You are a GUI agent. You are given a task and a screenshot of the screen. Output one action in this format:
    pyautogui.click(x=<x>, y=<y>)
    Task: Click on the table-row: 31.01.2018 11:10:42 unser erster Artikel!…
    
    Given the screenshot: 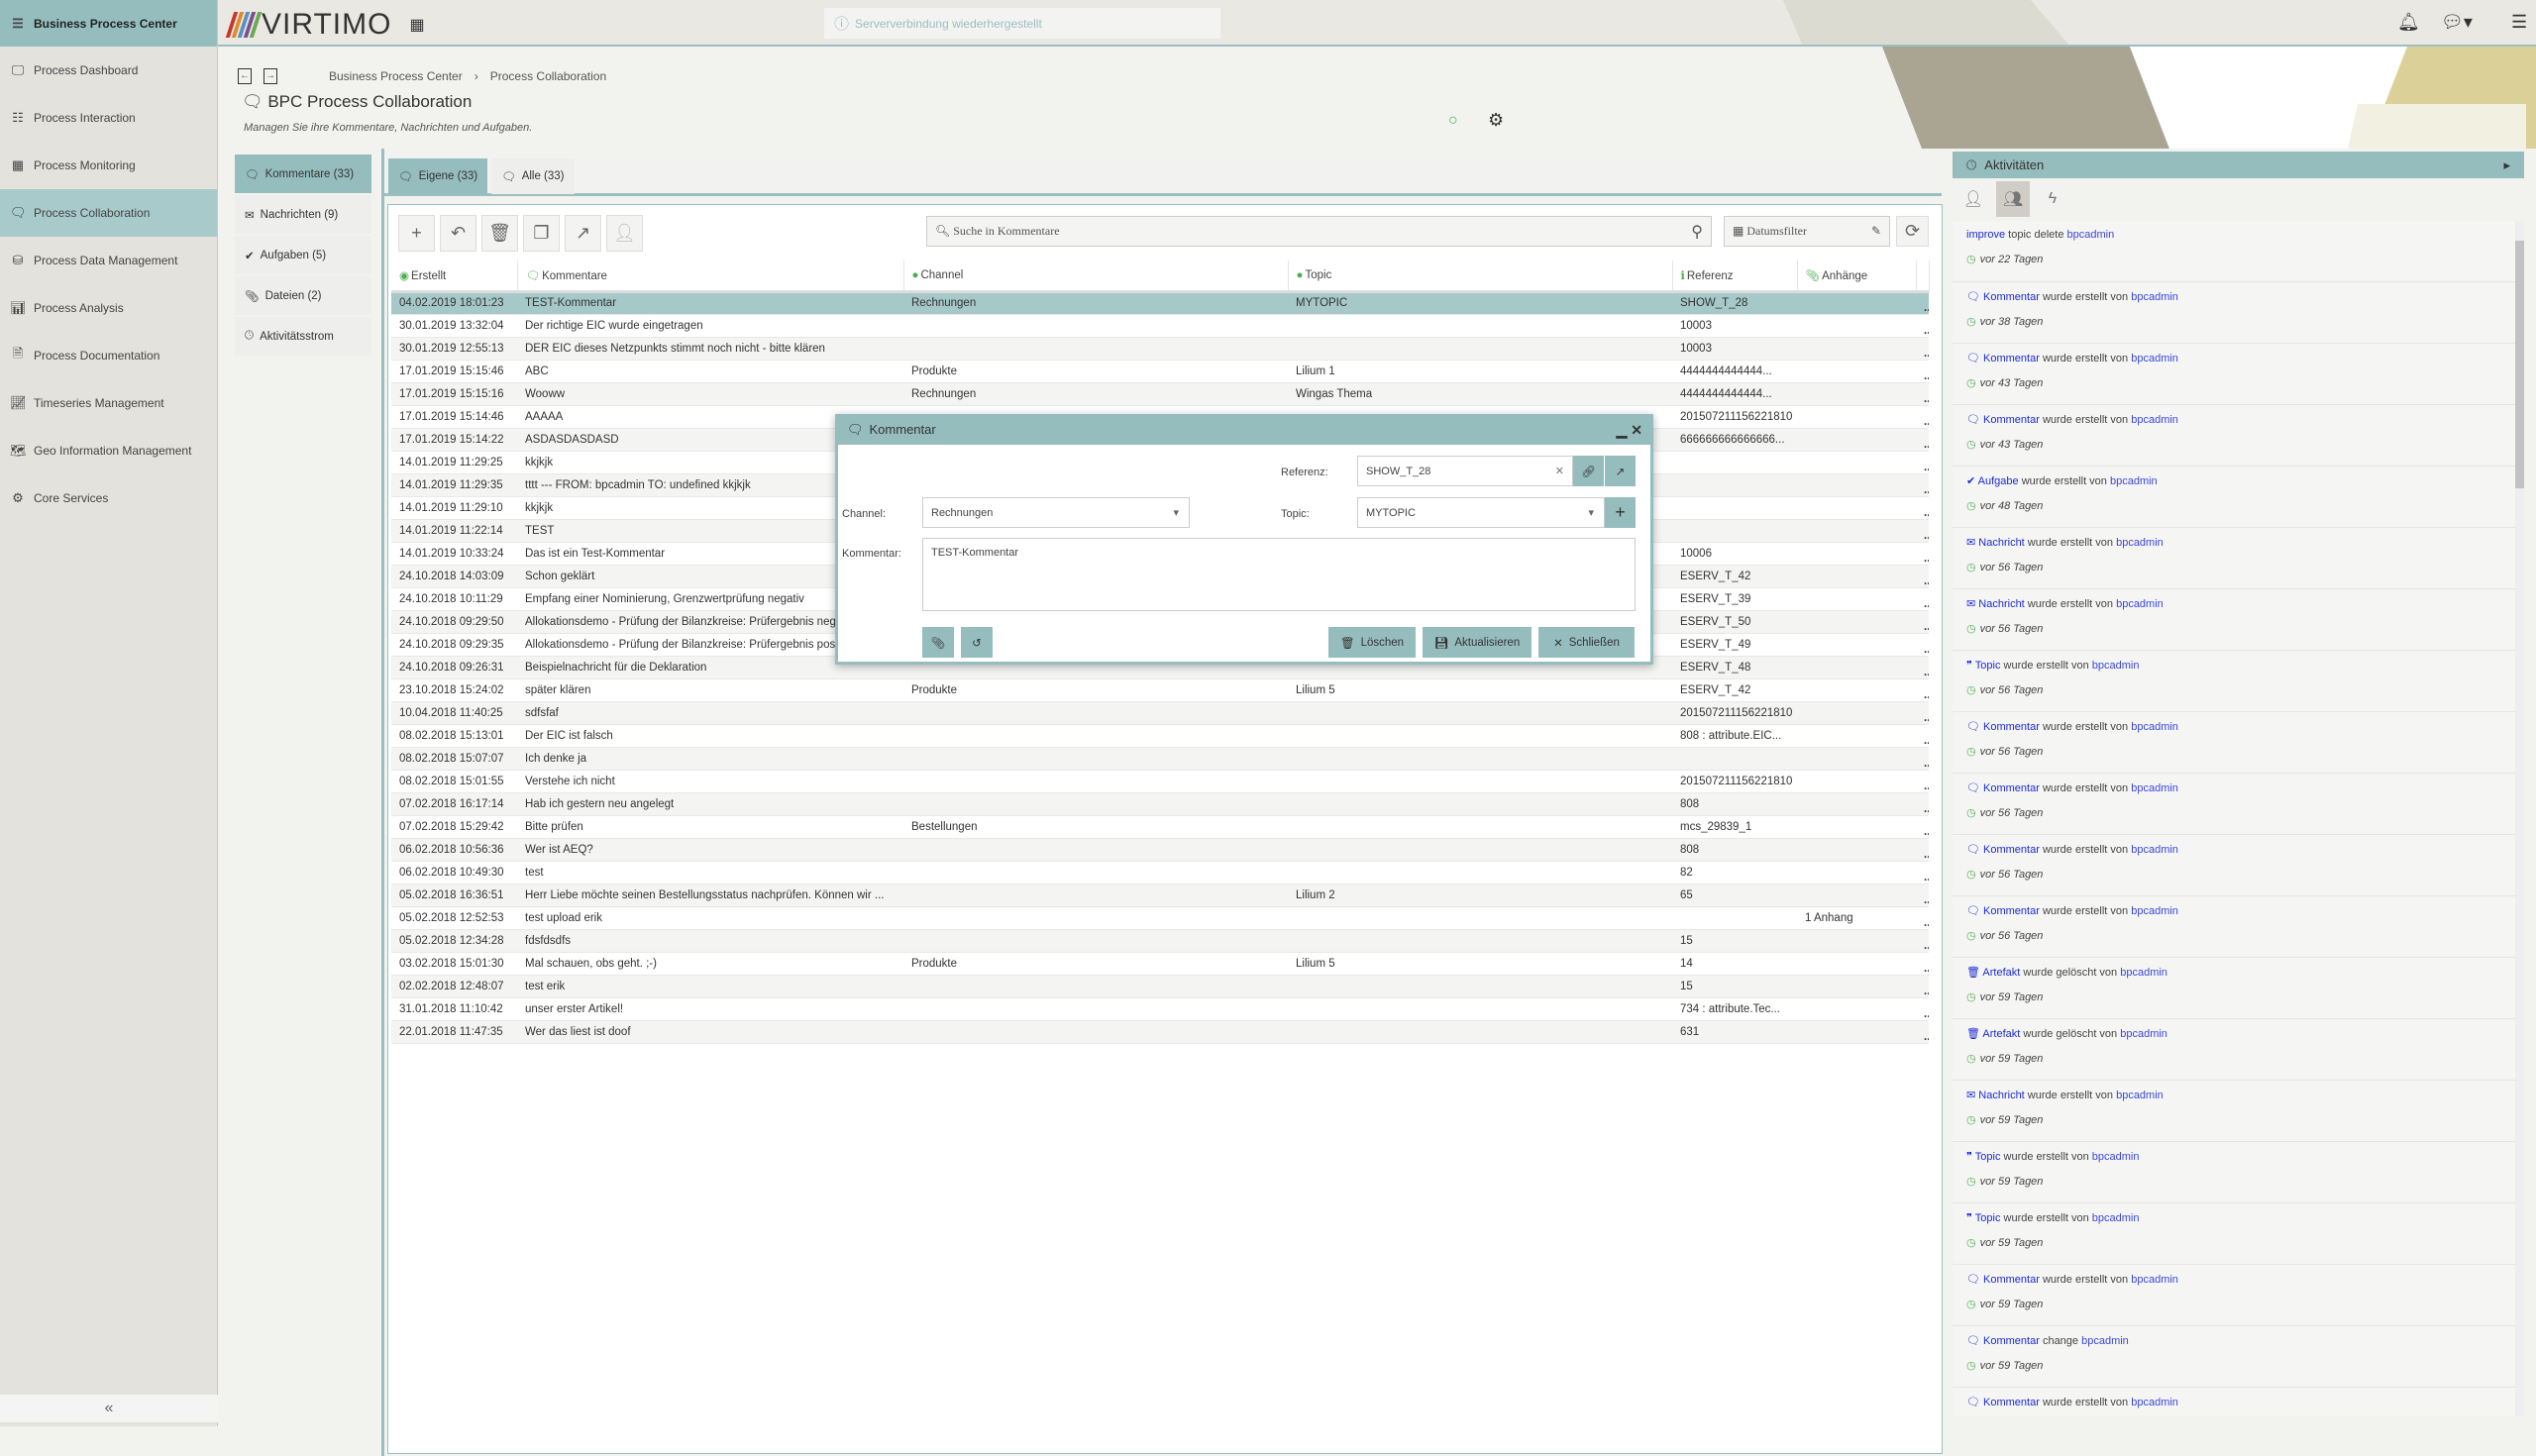 What is the action you would take?
    pyautogui.click(x=1160, y=1009)
    